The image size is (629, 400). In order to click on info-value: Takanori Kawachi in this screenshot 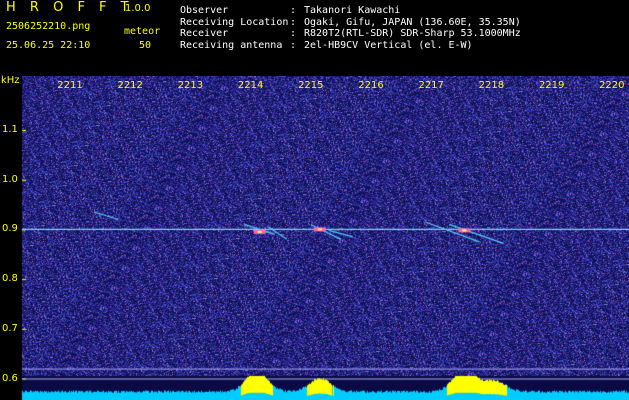, I will do `click(352, 10)`.